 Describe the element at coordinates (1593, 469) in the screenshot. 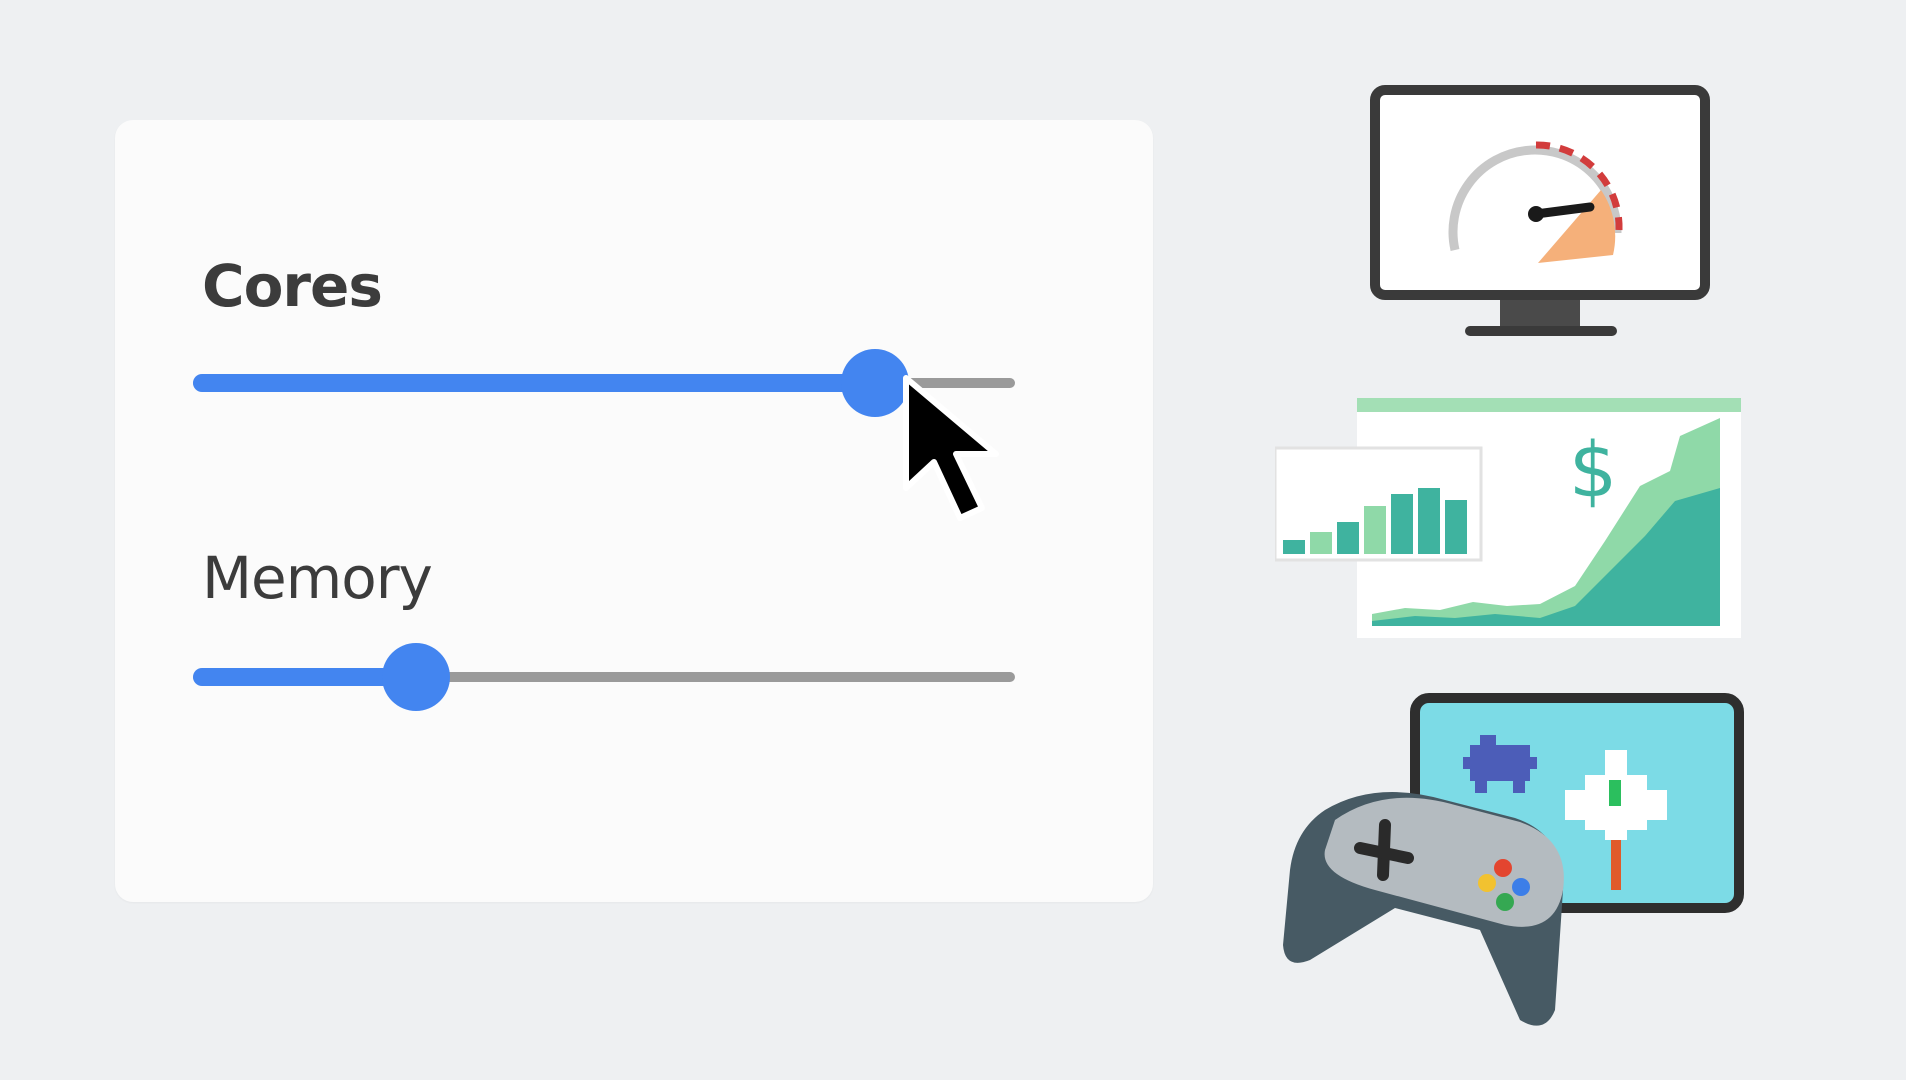

I see `dollar-sign: $` at that location.